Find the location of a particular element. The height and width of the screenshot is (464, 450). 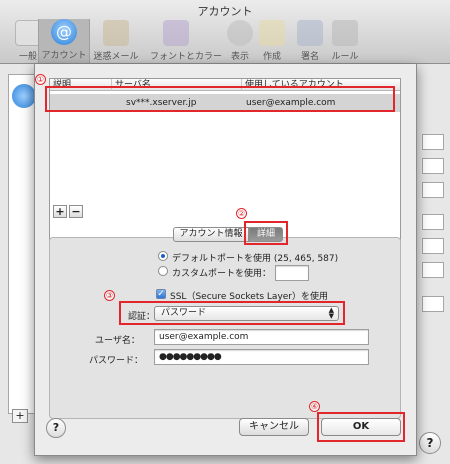

toolbar-fonts-colors: フォントとカラー is located at coordinates (186, 41).